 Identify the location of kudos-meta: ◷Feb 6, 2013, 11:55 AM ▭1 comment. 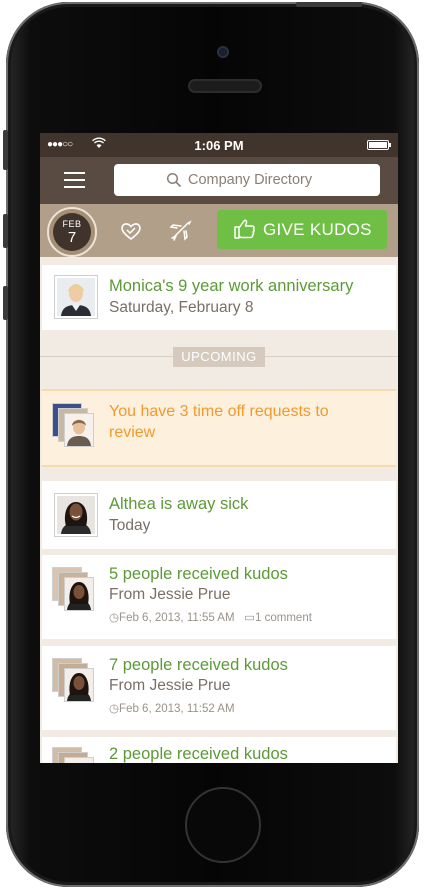
(210, 617).